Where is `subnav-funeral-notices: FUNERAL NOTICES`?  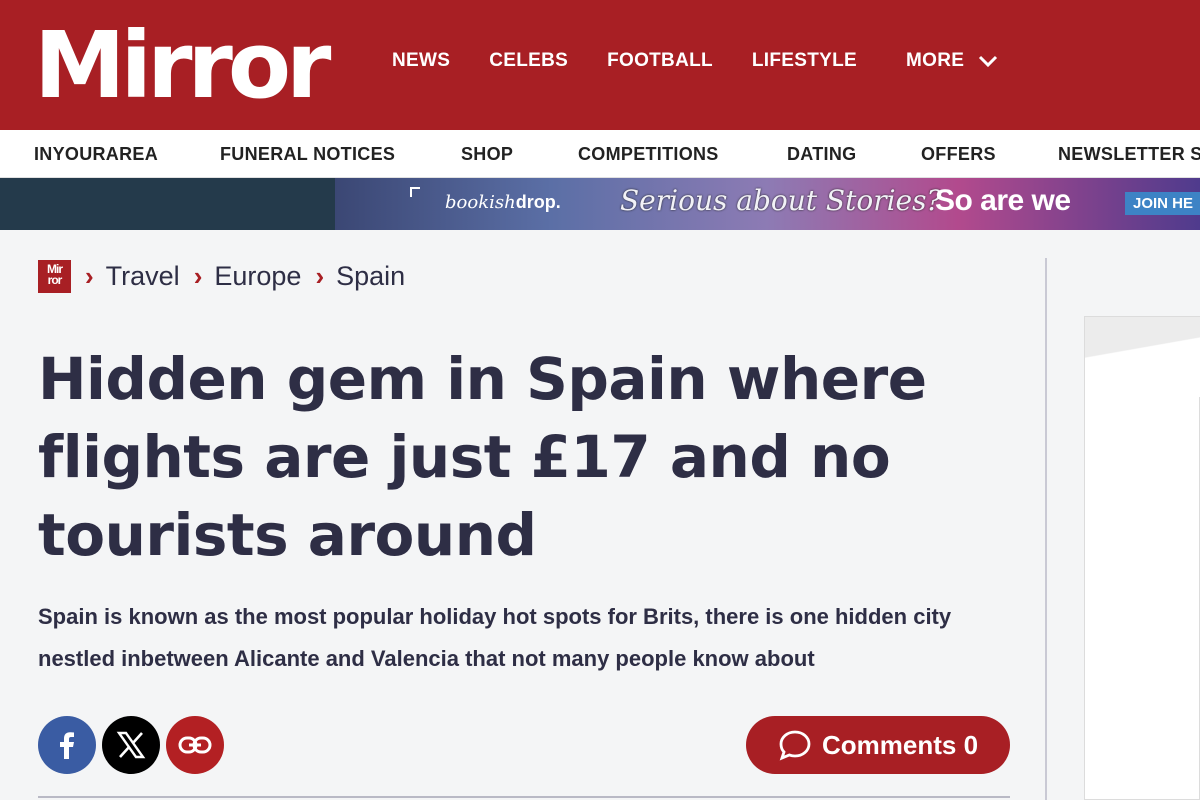 subnav-funeral-notices: FUNERAL NOTICES is located at coordinates (307, 154).